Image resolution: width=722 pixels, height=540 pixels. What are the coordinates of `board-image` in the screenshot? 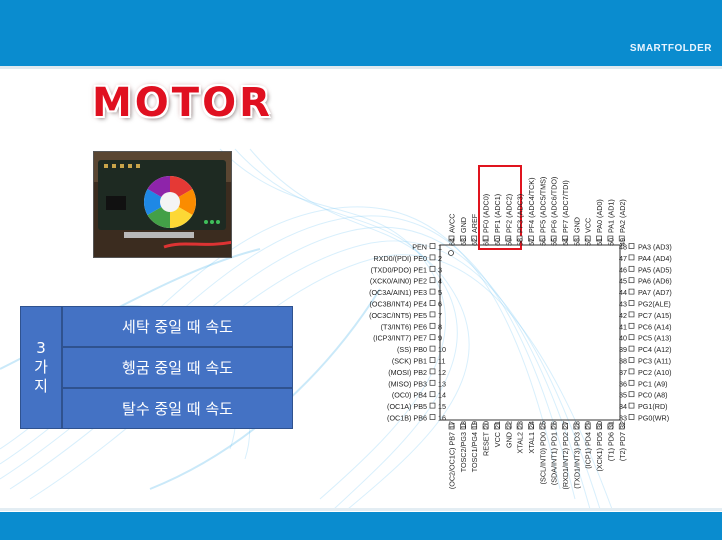 It's located at (162, 204).